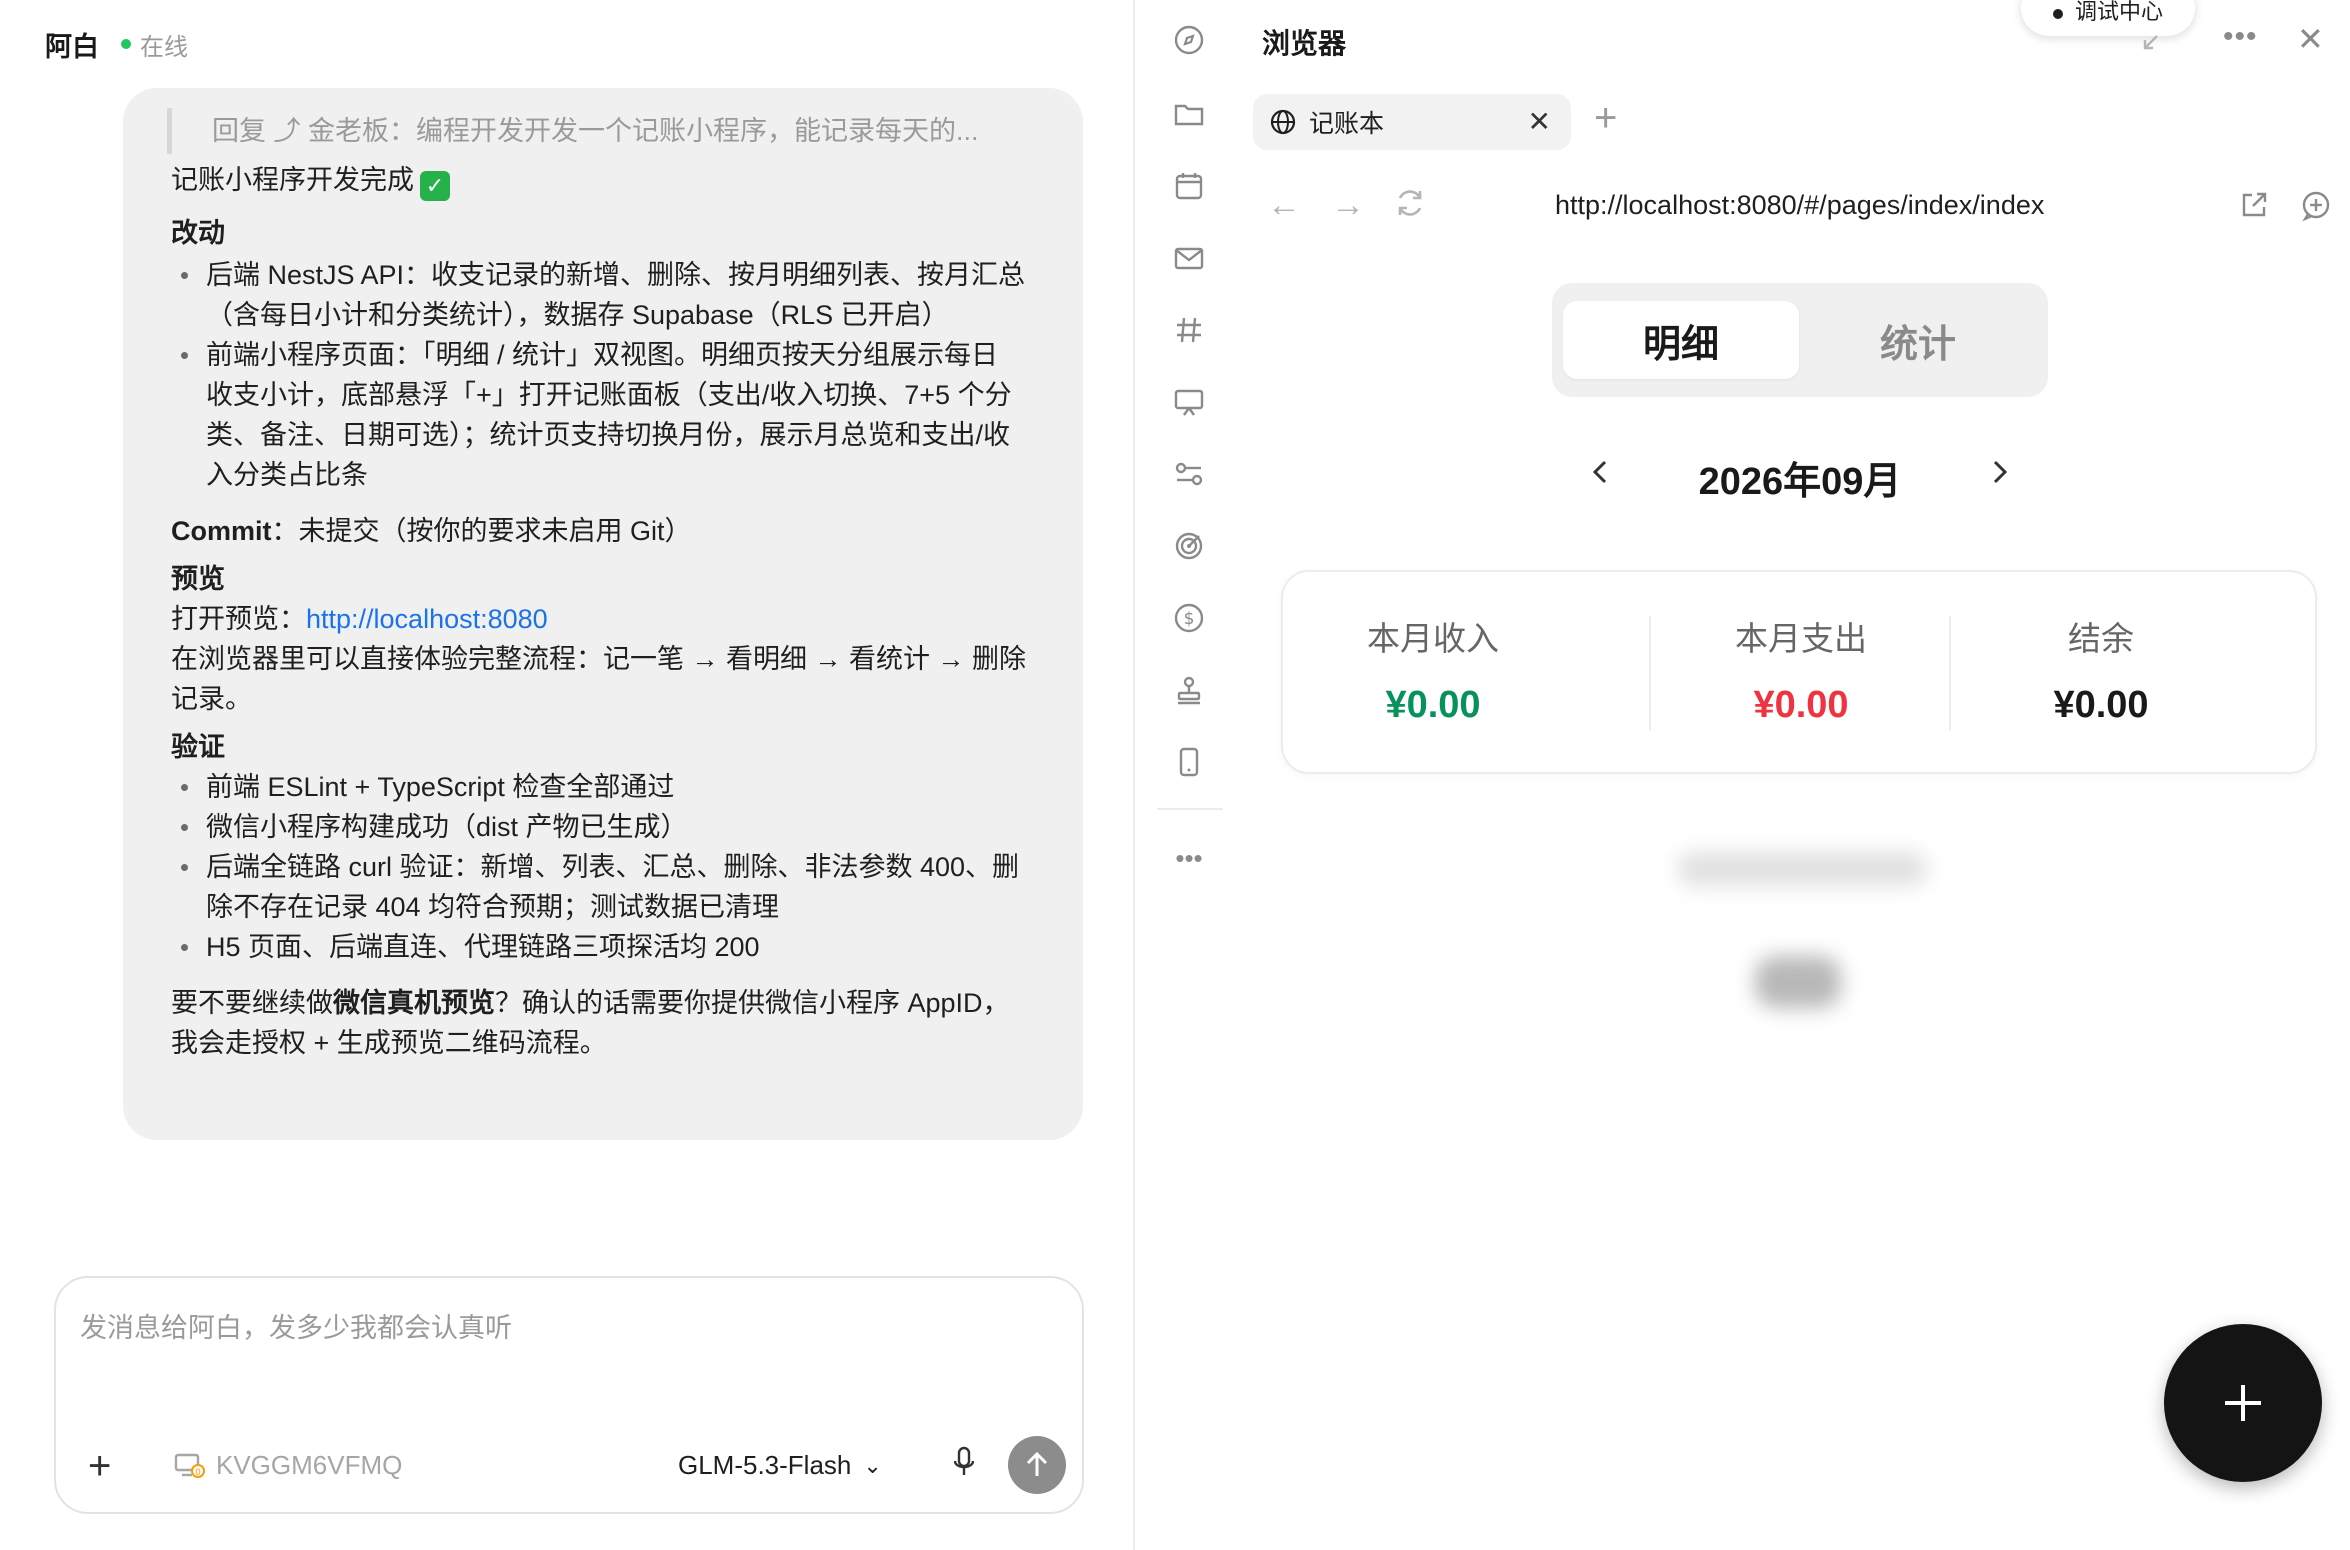  I want to click on compass-icon, so click(1189, 40).